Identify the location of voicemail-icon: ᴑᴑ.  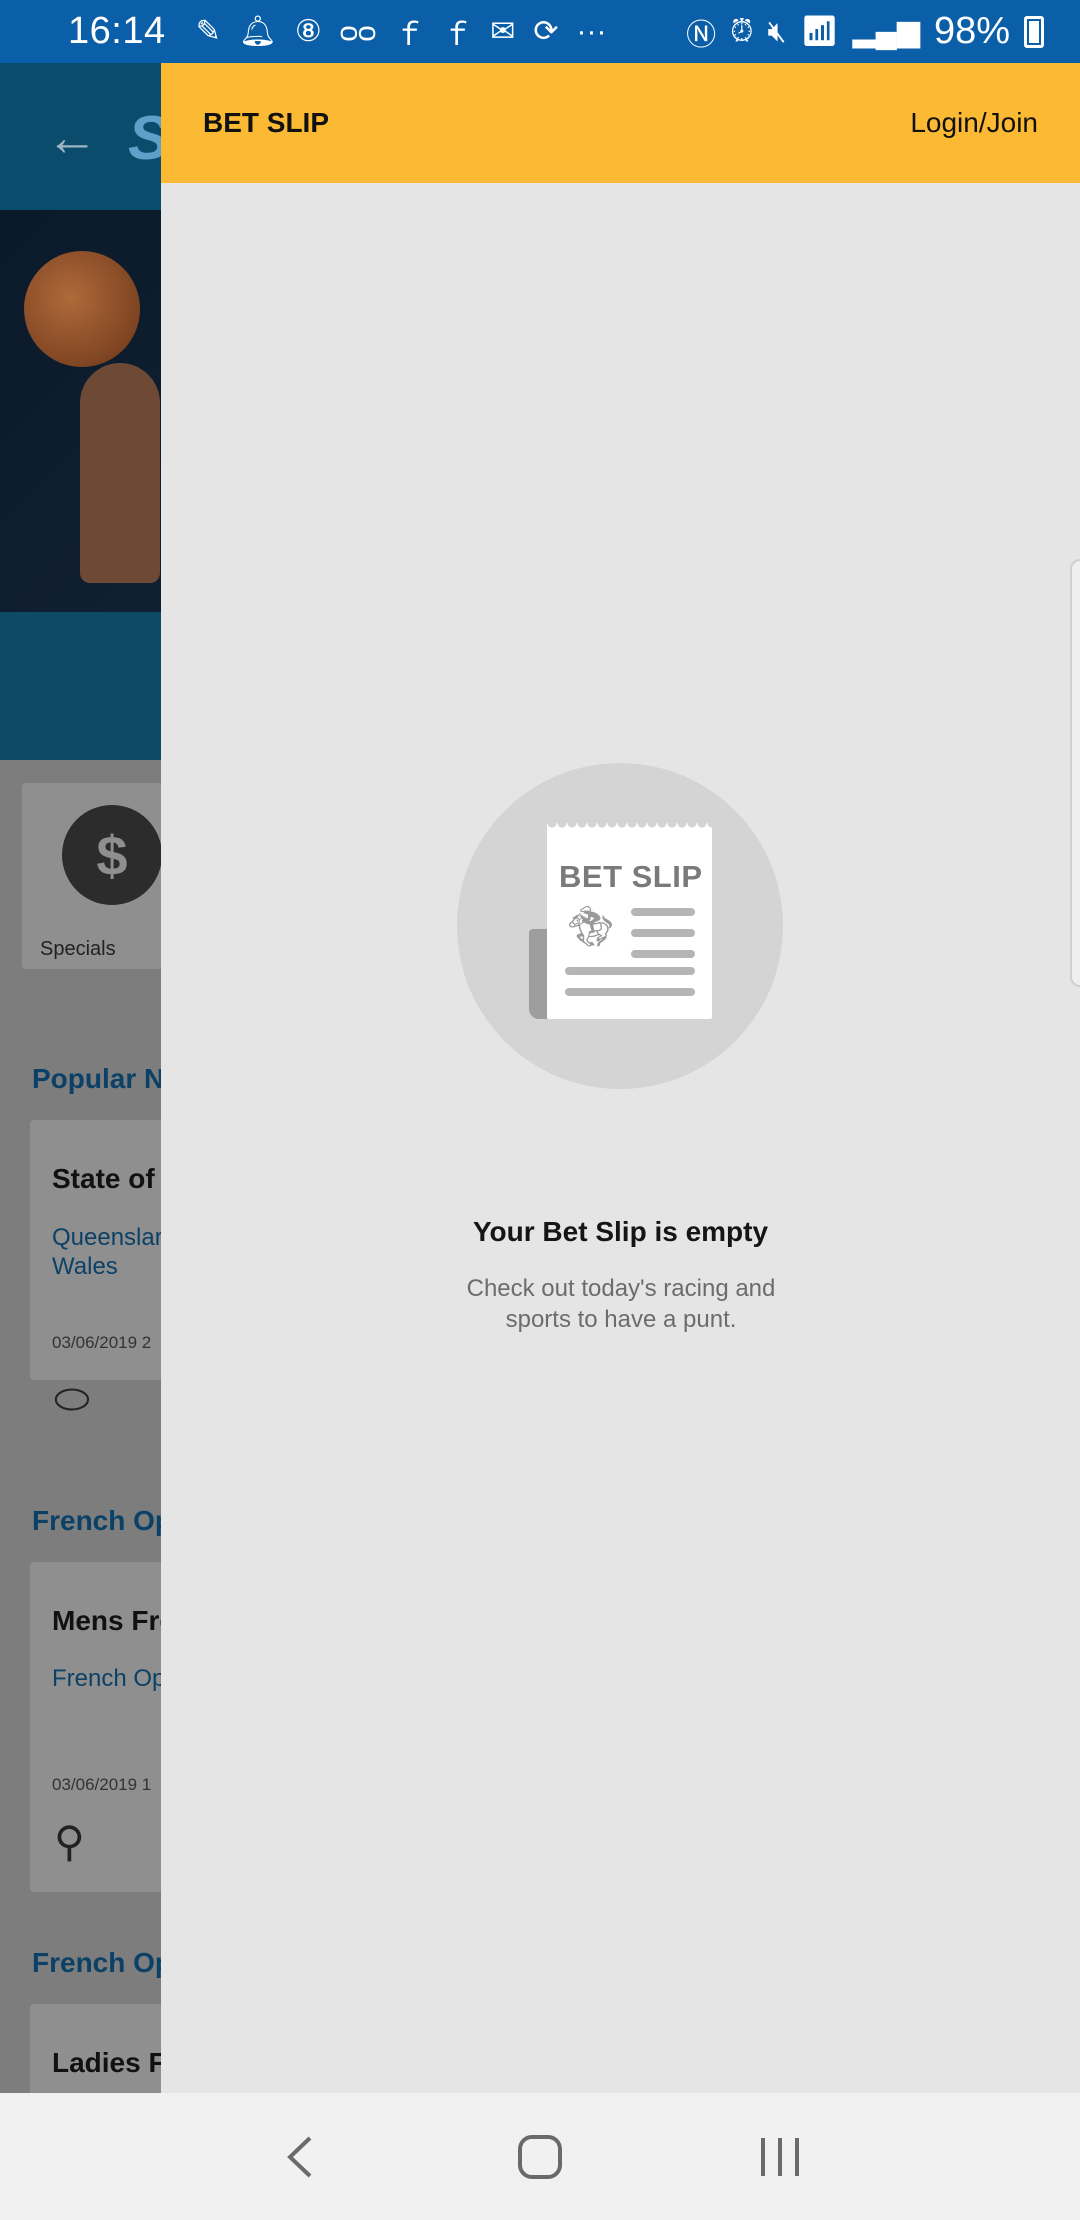
(358, 31).